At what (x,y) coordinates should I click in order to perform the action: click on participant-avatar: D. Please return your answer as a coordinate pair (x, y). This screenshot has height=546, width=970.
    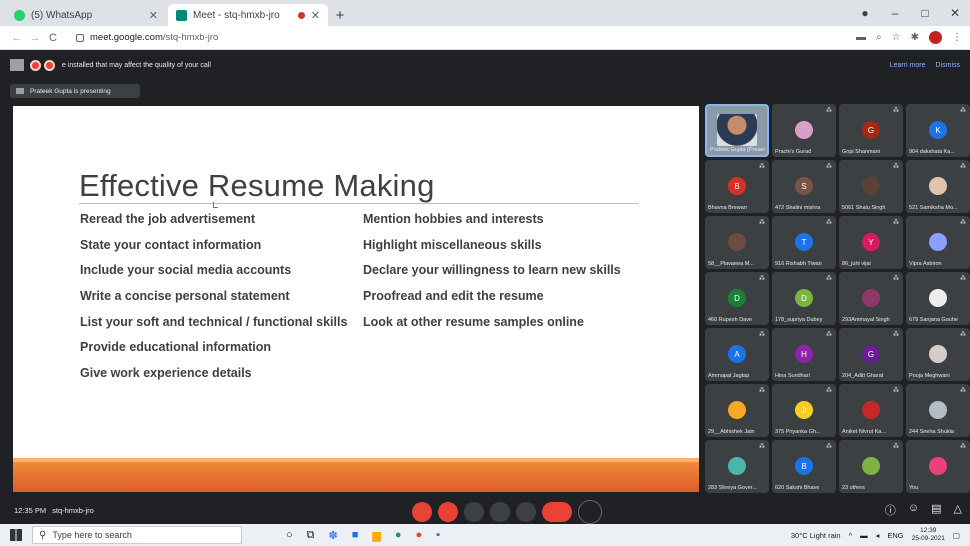
    Looking at the image, I should click on (804, 298).